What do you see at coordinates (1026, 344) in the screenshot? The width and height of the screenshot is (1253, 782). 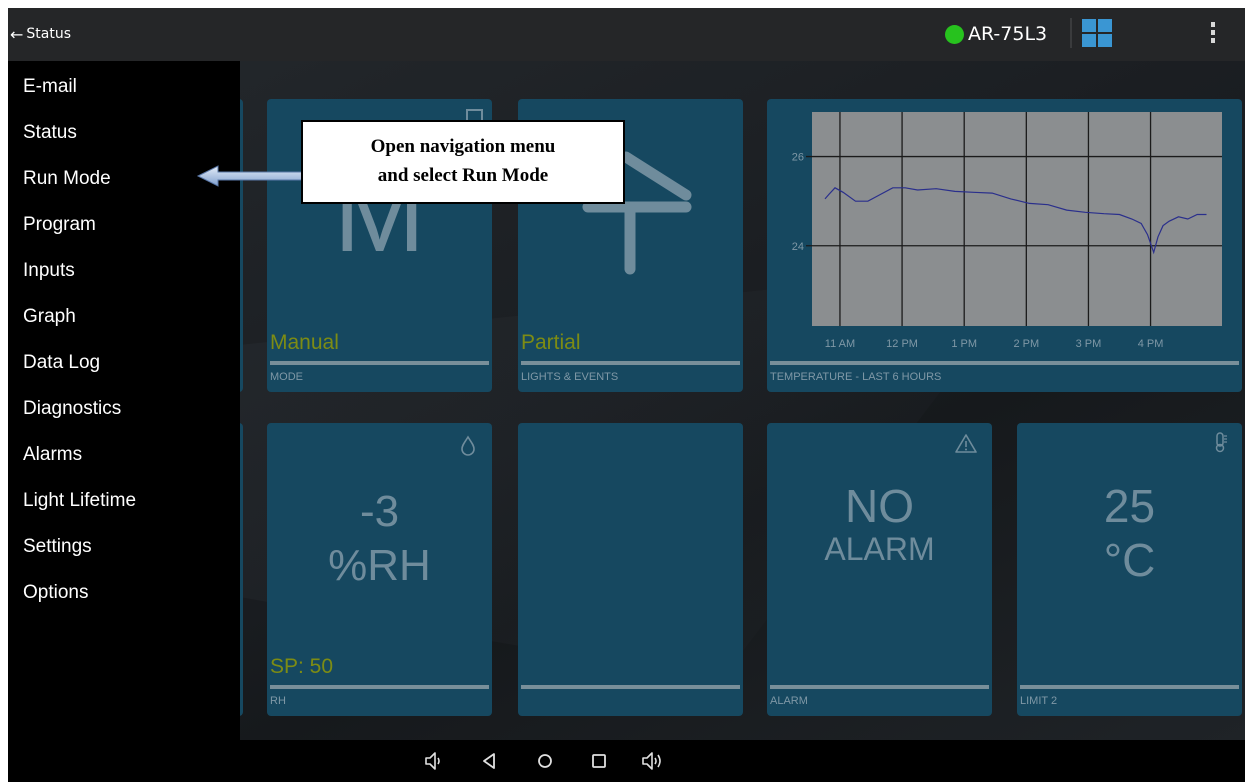 I see `chart-x-tick-label: 2 PM` at bounding box center [1026, 344].